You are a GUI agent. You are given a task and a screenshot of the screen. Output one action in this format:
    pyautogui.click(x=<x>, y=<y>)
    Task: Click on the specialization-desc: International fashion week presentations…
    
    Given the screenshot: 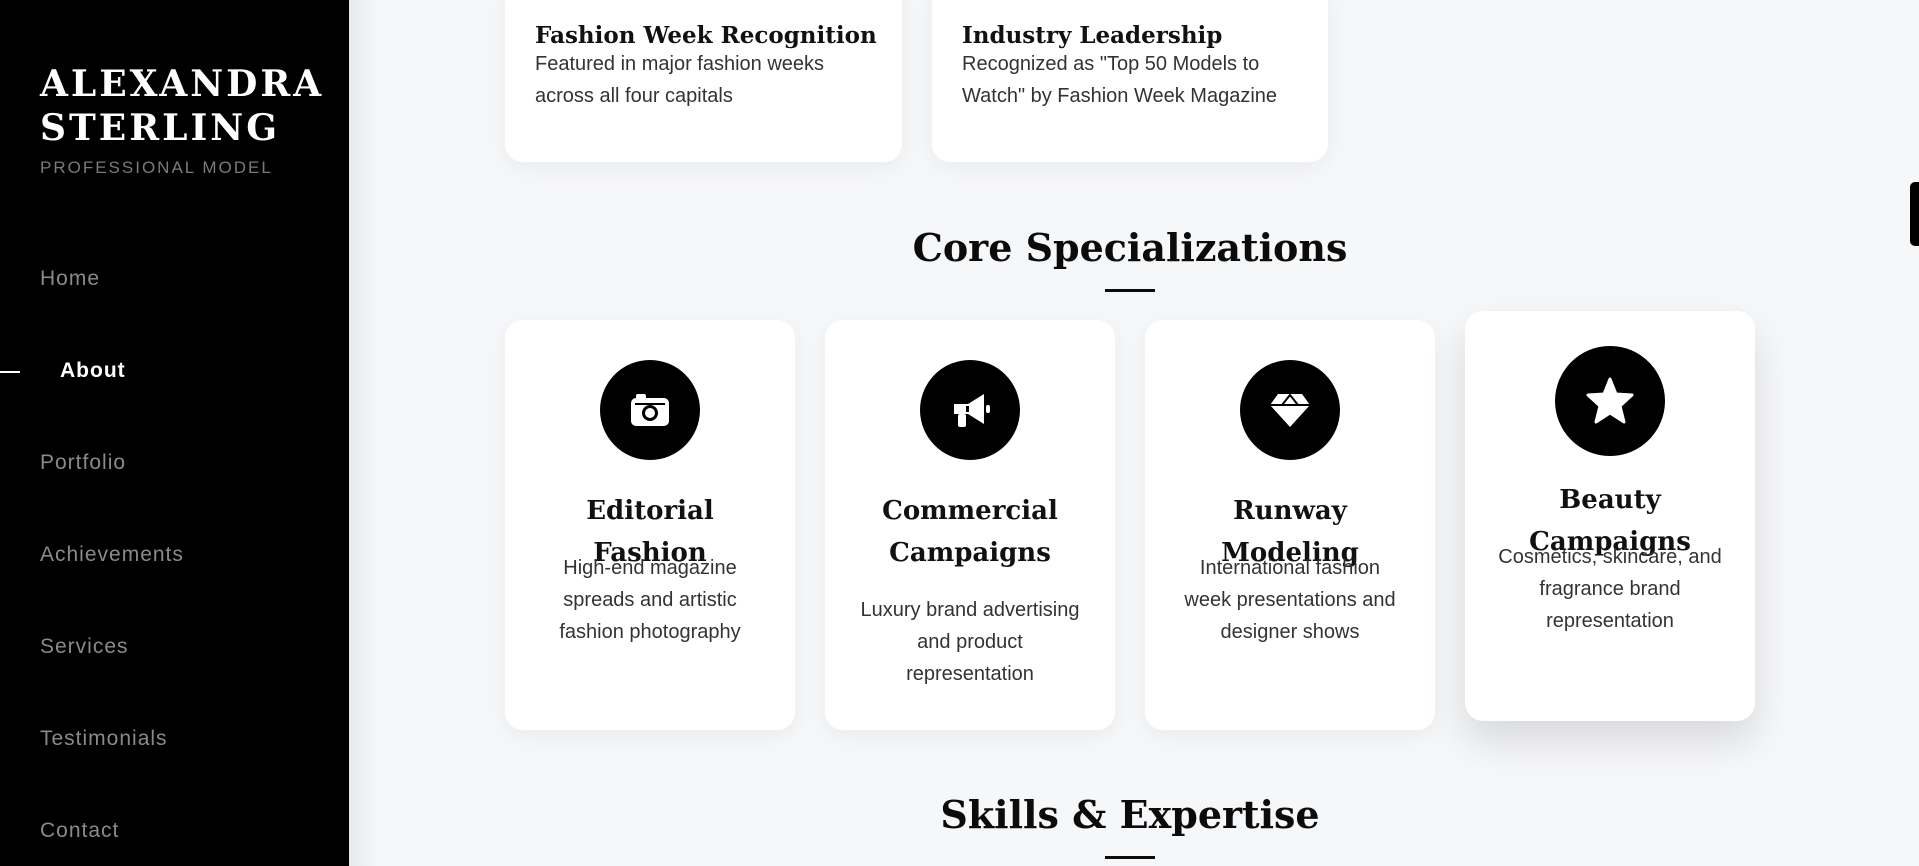 What is the action you would take?
    pyautogui.click(x=1290, y=600)
    